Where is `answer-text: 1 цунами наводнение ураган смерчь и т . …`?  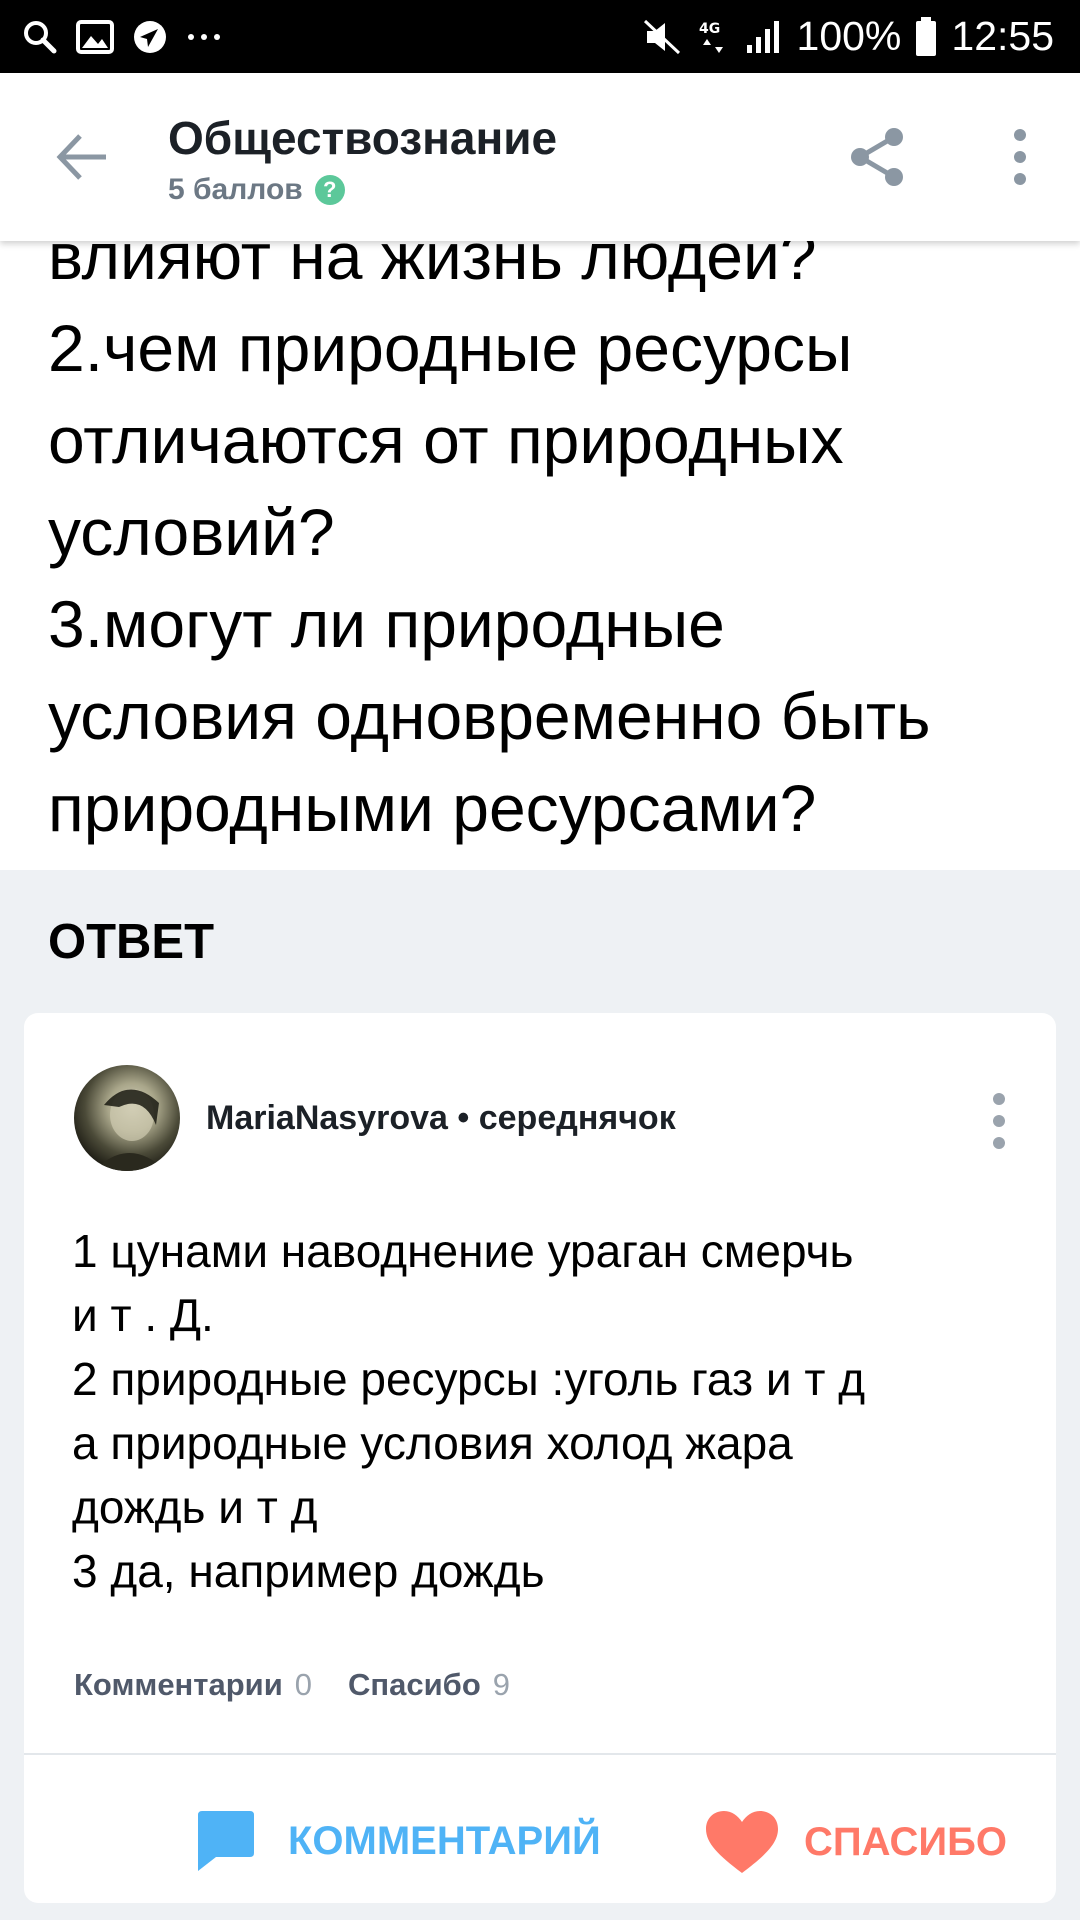
answer-text: 1 цунами наводнение ураган смерчь и т . … is located at coordinates (469, 1411).